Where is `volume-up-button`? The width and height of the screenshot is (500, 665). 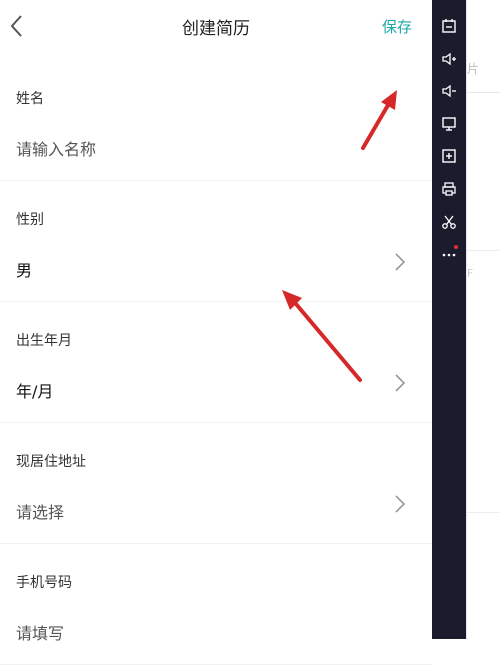
volume-up-button is located at coordinates (449, 59).